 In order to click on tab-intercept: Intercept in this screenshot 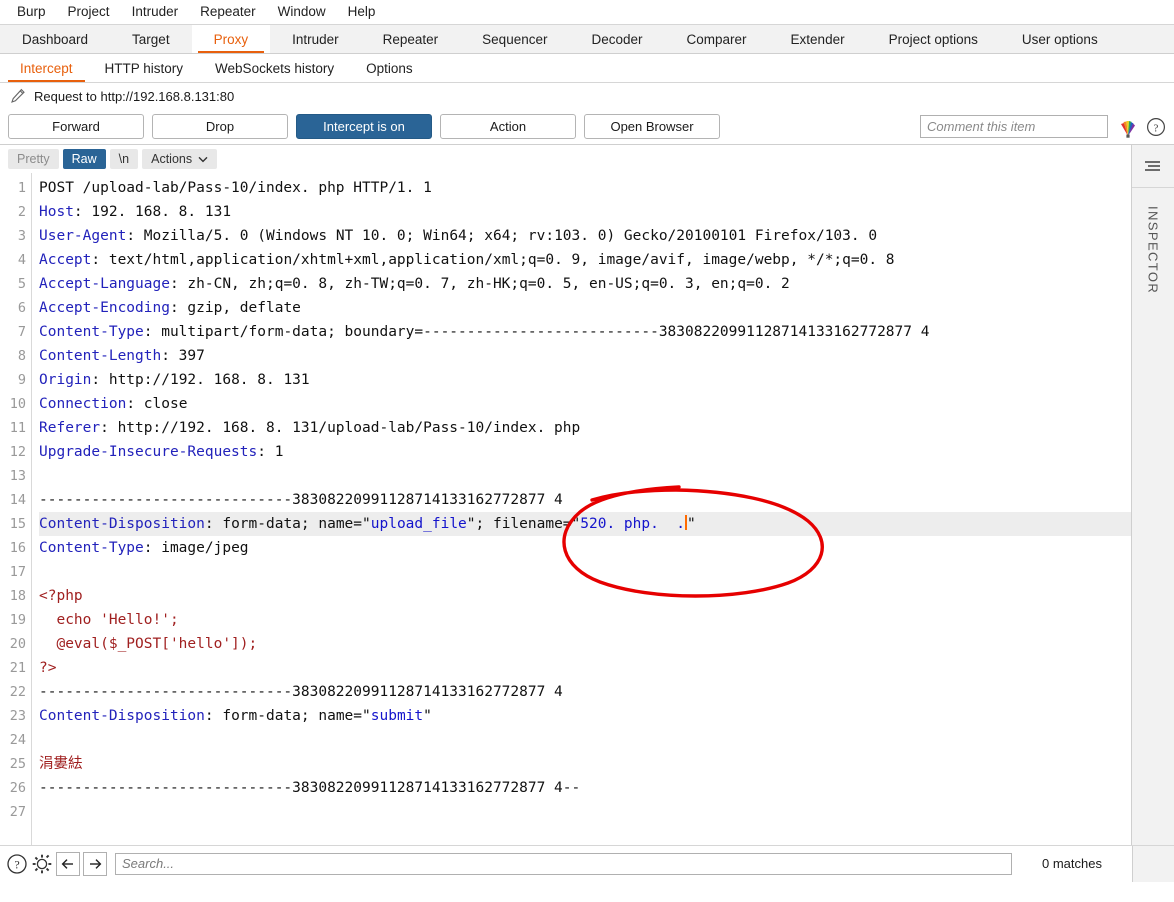, I will do `click(46, 68)`.